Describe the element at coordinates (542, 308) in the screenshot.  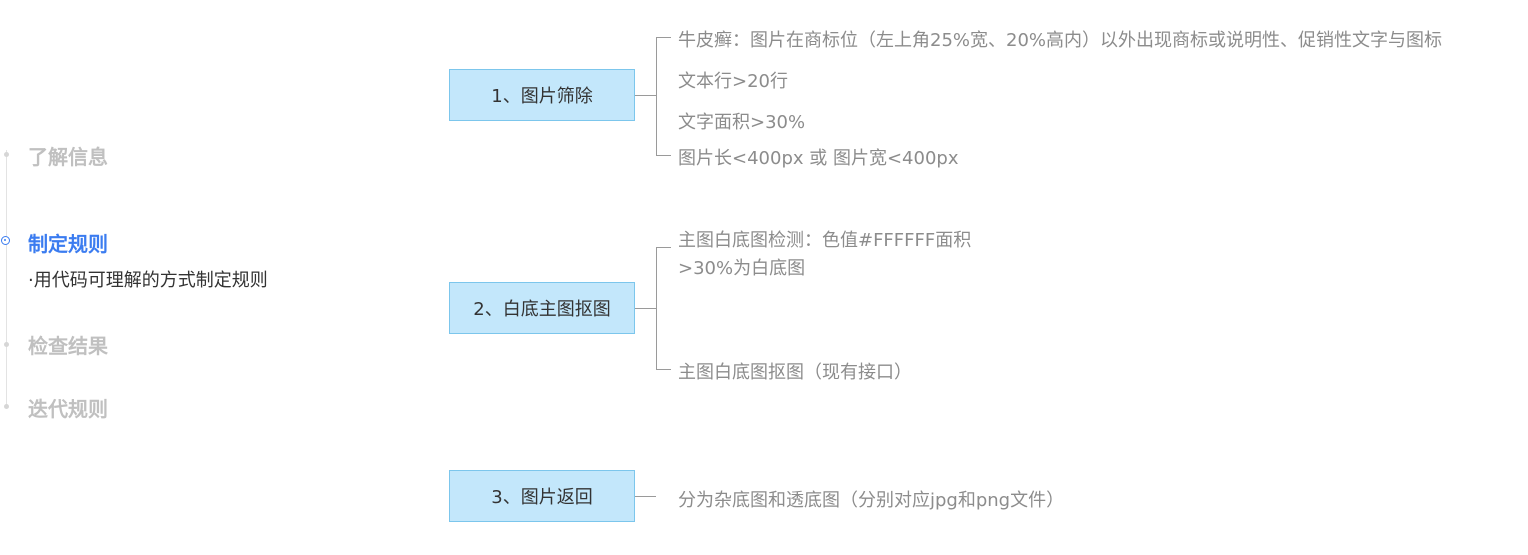
I see `node-white-bg-cutout: 2、白底主图抠图` at that location.